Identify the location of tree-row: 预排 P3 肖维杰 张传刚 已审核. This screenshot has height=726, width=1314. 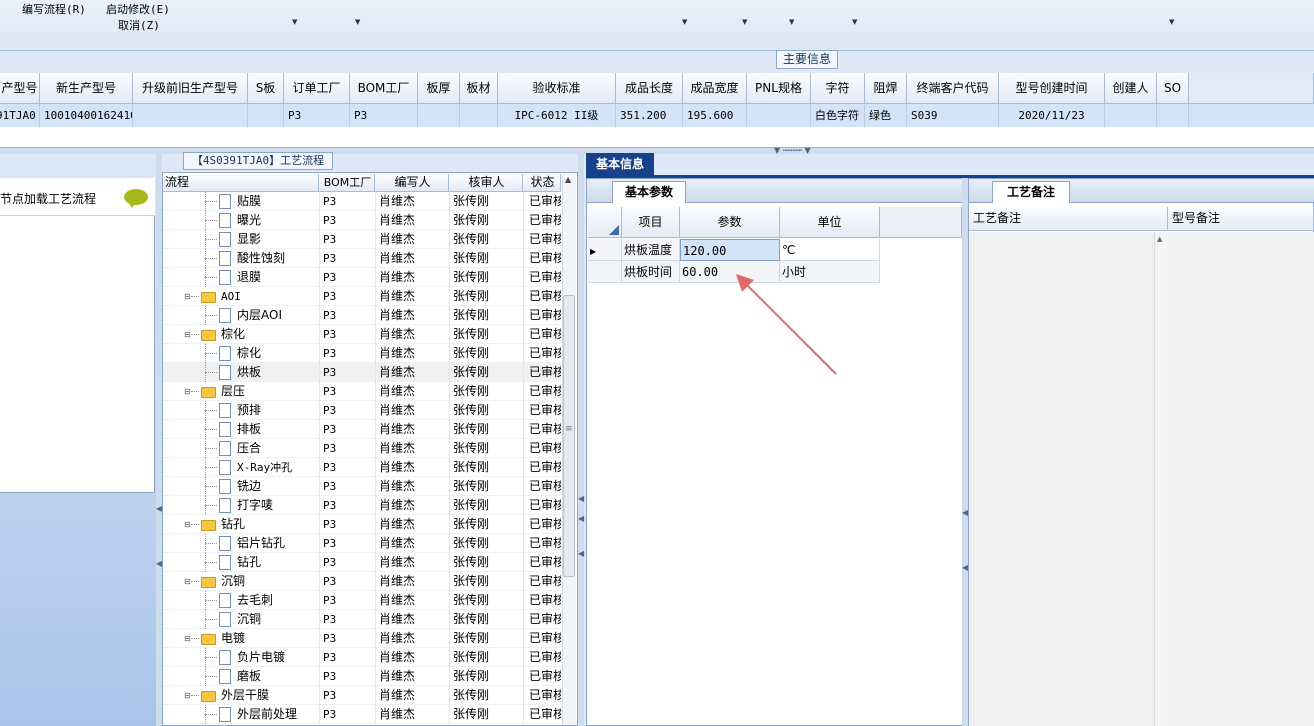
(362, 410).